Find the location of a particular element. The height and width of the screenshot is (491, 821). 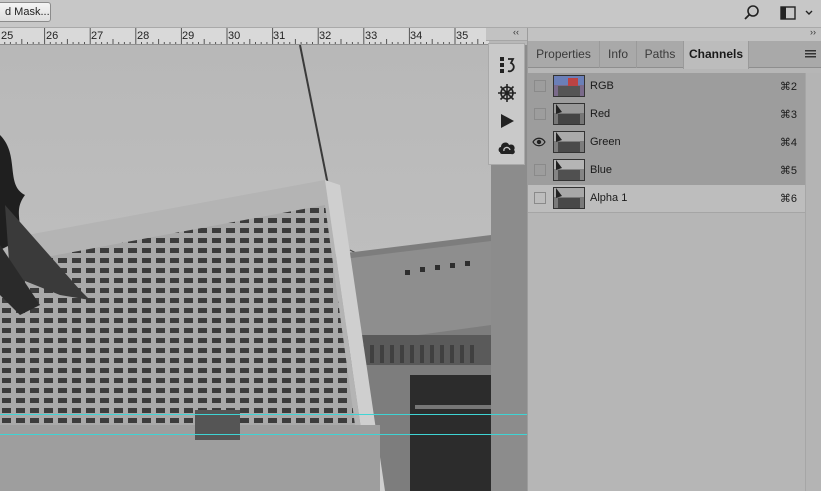

channel-row-rgb: RGB ⌘2 is located at coordinates (666, 87).